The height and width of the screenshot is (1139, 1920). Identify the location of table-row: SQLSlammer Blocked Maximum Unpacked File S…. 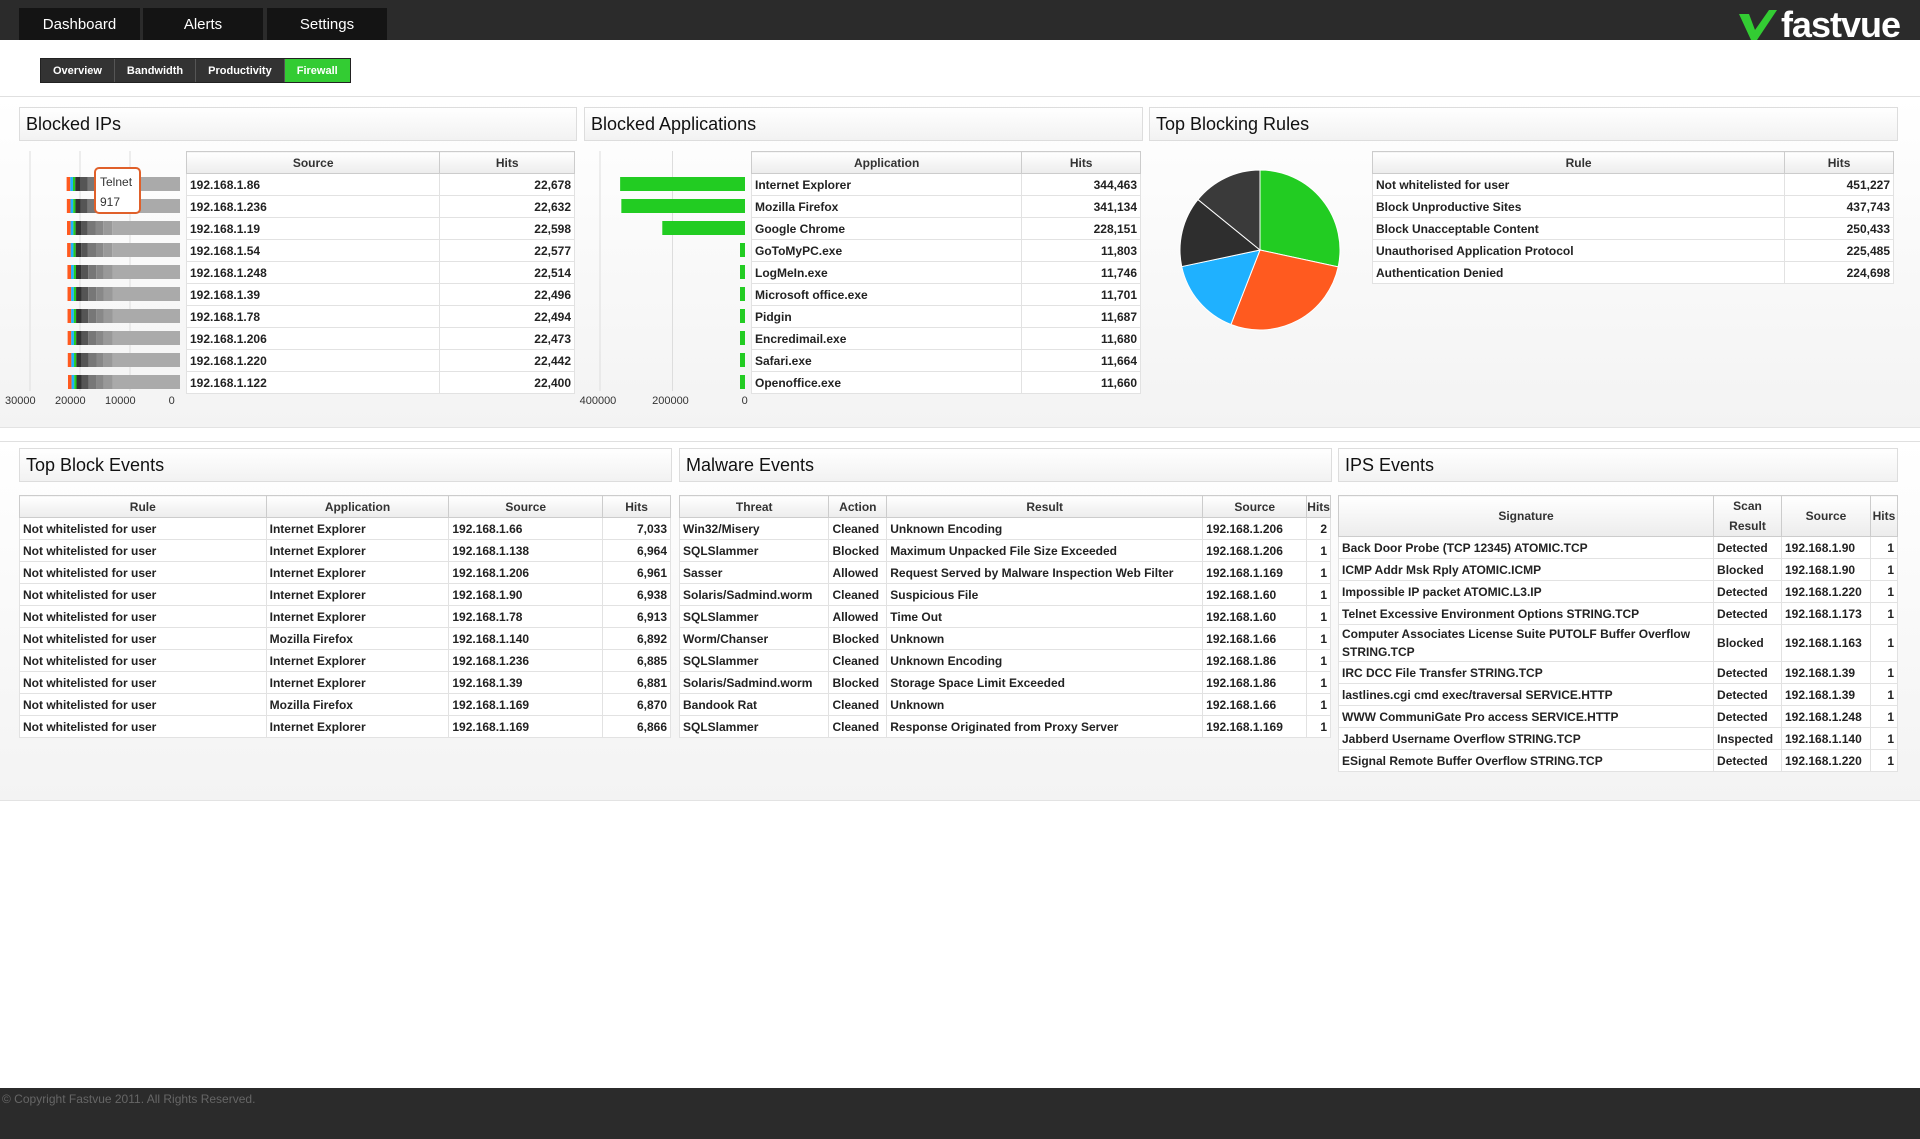
(1004, 550).